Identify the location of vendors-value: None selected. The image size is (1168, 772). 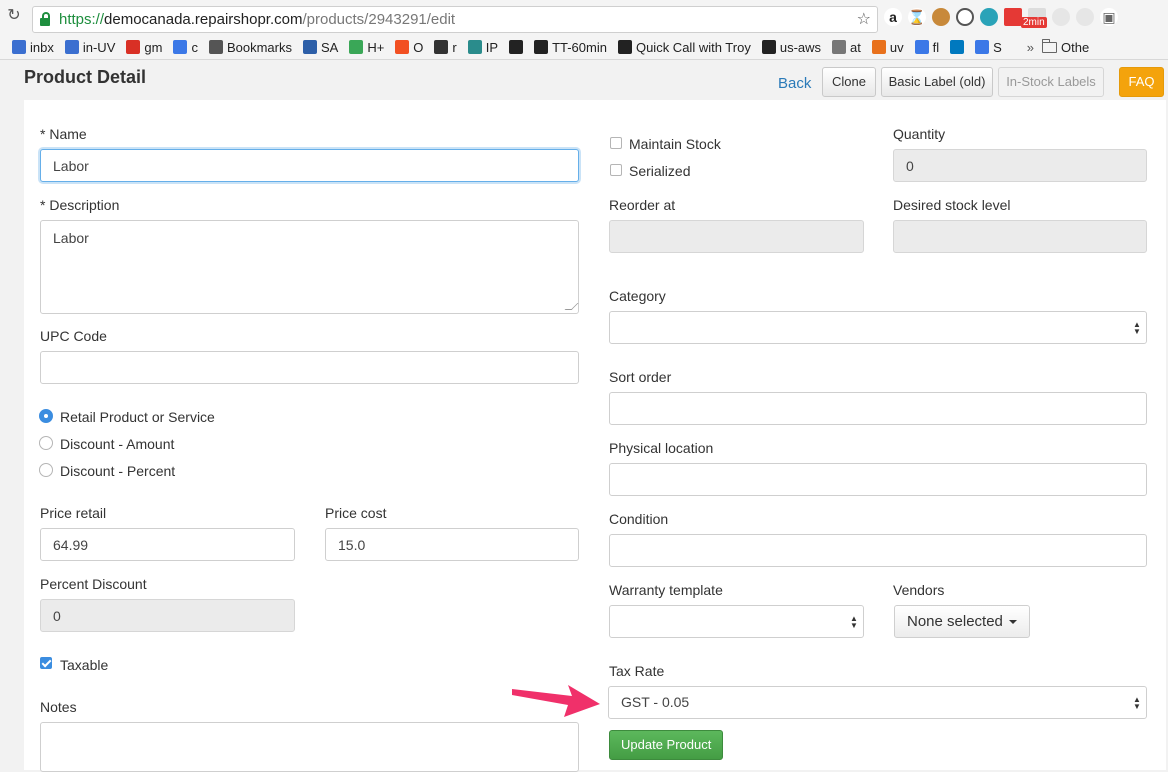
(955, 621).